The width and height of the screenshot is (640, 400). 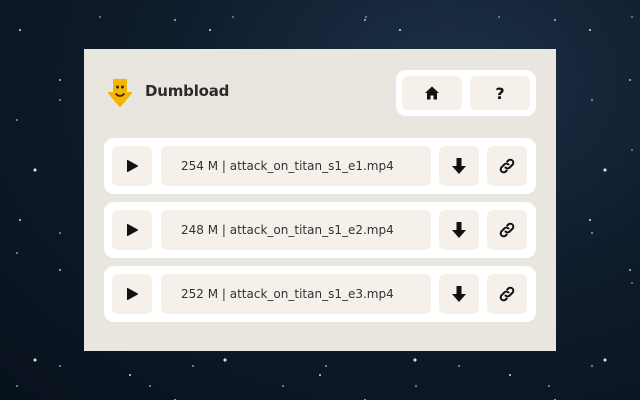 I want to click on file-info: 254 M | attack_on_titan_s1_e1.mp4, so click(x=296, y=166).